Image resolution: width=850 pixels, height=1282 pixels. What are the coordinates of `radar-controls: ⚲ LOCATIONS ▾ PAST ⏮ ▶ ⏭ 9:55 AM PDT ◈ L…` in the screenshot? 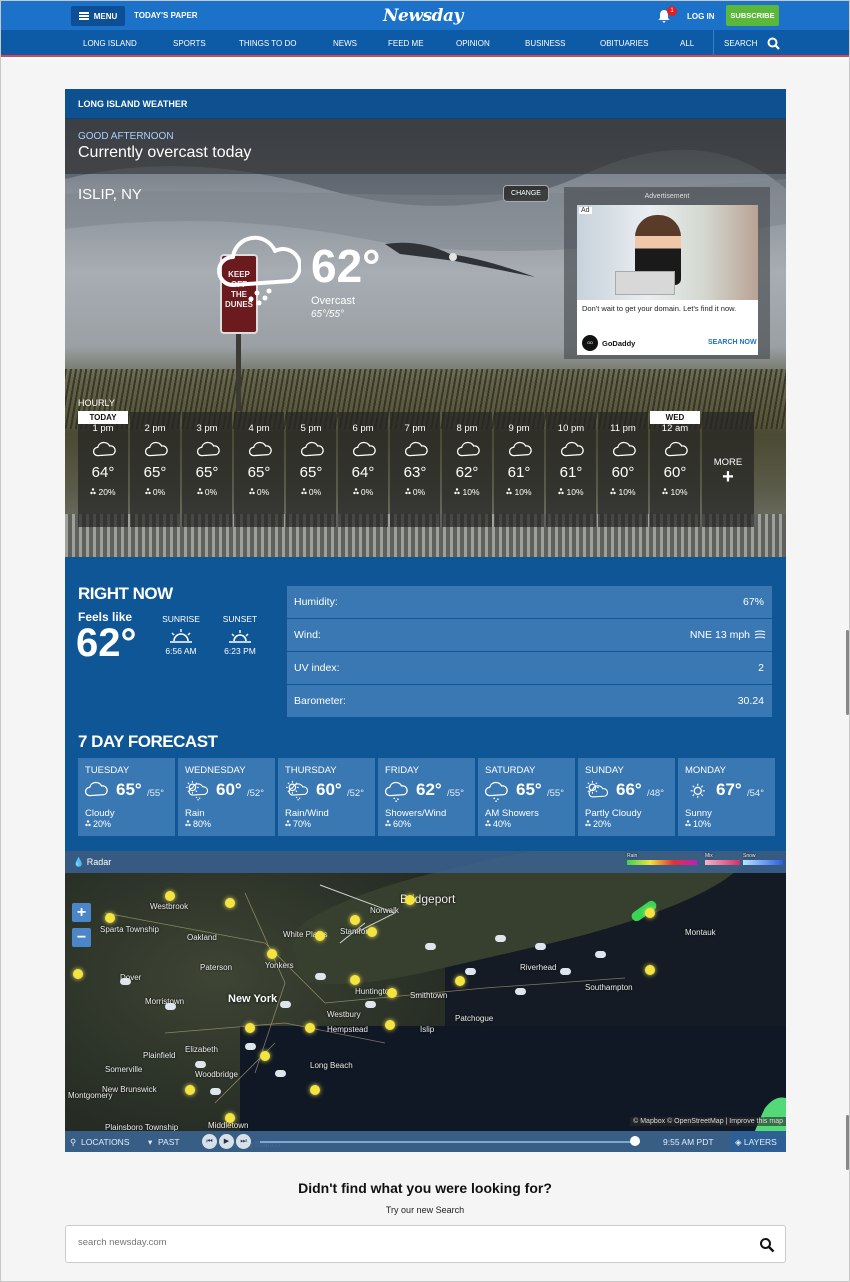 It's located at (425, 1141).